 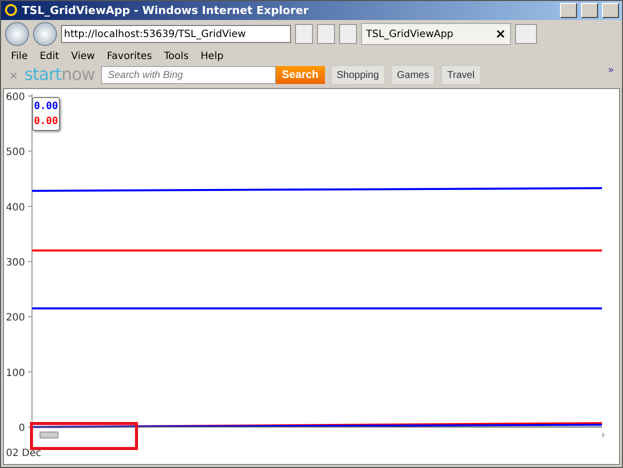 I want to click on back-button, so click(x=17, y=34).